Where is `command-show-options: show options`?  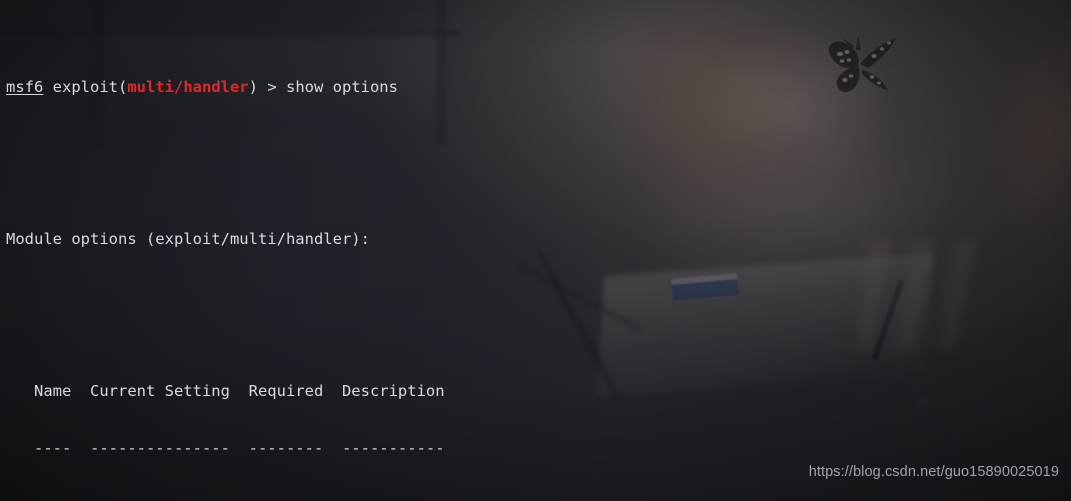
command-show-options: show options is located at coordinates (341, 87).